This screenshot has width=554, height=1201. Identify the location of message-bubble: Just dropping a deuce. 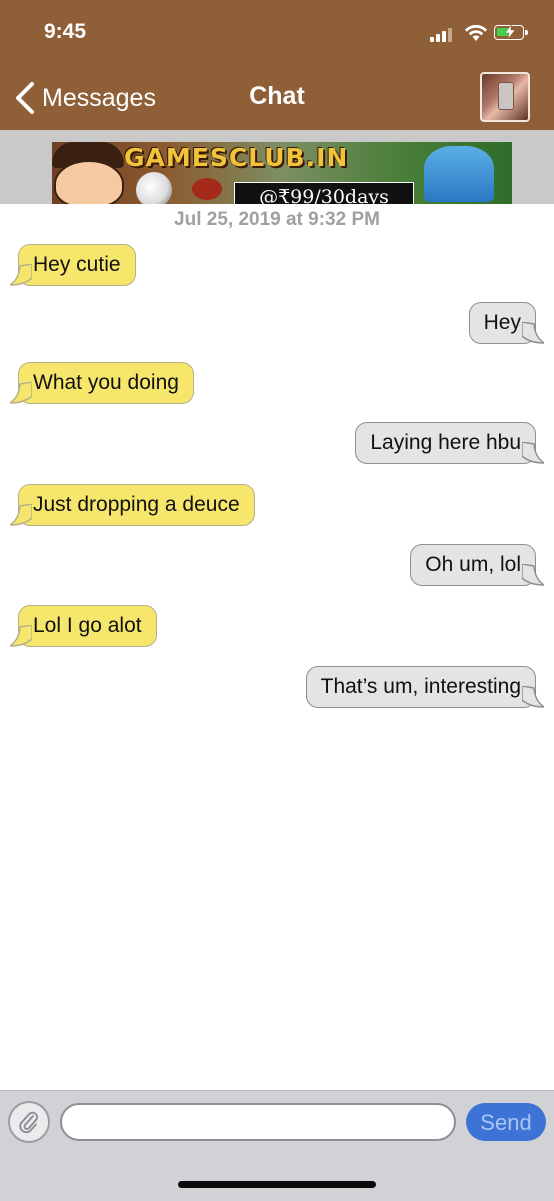
(132, 505).